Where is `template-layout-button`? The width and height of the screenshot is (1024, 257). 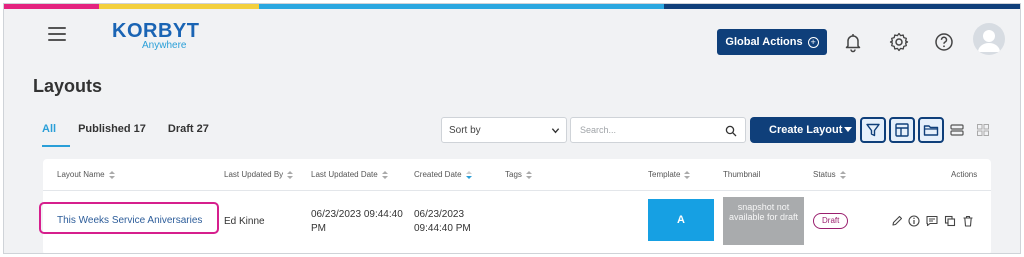
template-layout-button is located at coordinates (902, 130).